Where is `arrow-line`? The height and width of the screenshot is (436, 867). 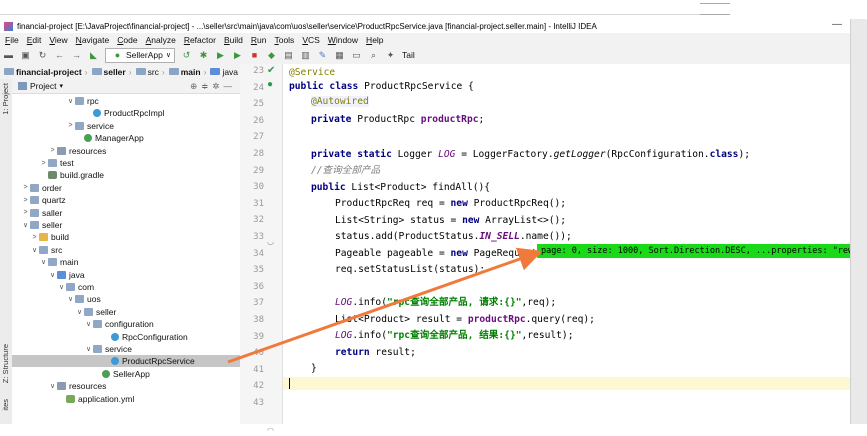
arrow-line is located at coordinates (385, 305).